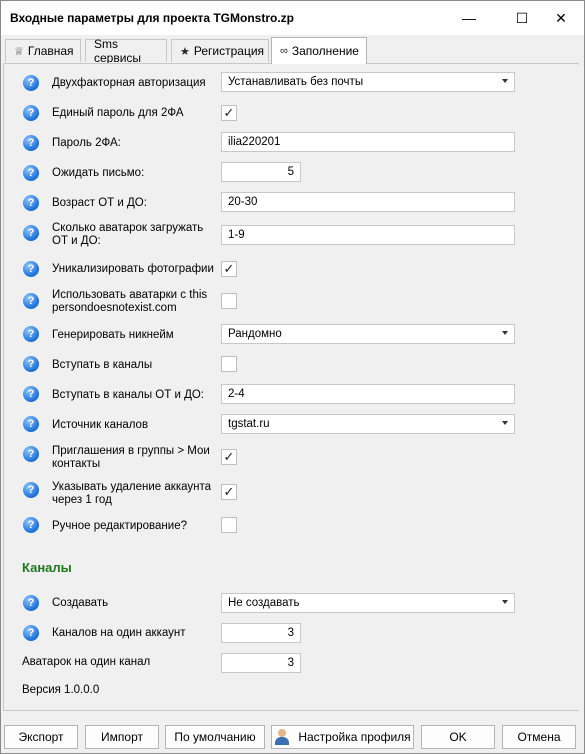 This screenshot has width=585, height=754. I want to click on join-channels-checkbox, so click(229, 364).